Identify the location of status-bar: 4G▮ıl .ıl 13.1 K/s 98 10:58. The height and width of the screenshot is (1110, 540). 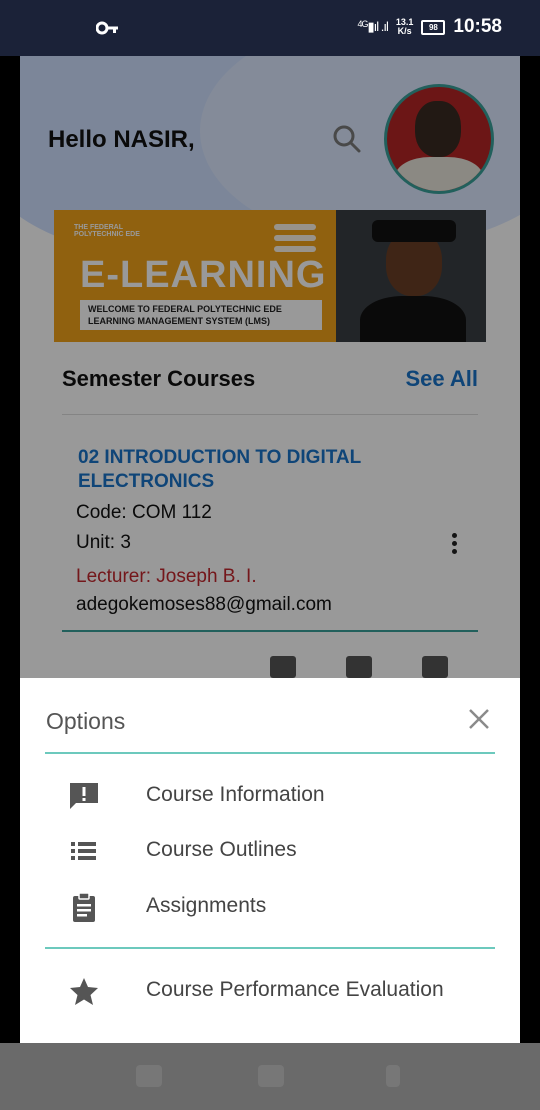
(270, 28).